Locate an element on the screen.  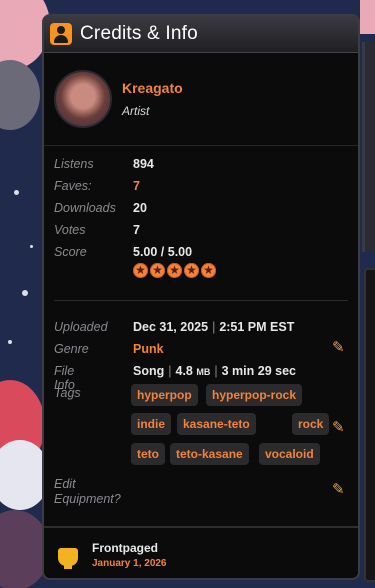
tag-link: hyperpop is located at coordinates (164, 395).